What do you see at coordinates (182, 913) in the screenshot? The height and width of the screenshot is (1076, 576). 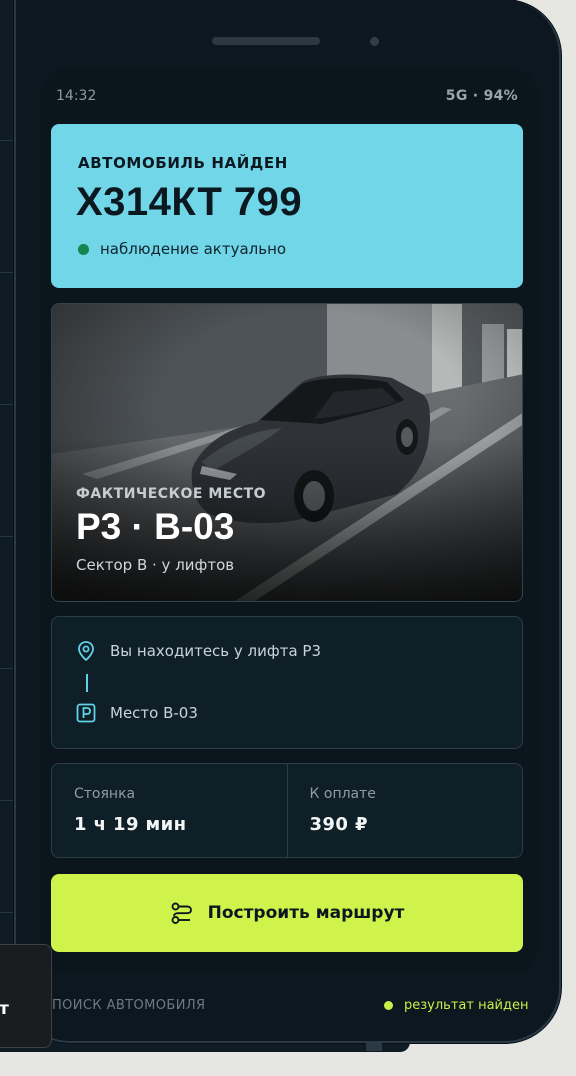 I see `route-icon` at bounding box center [182, 913].